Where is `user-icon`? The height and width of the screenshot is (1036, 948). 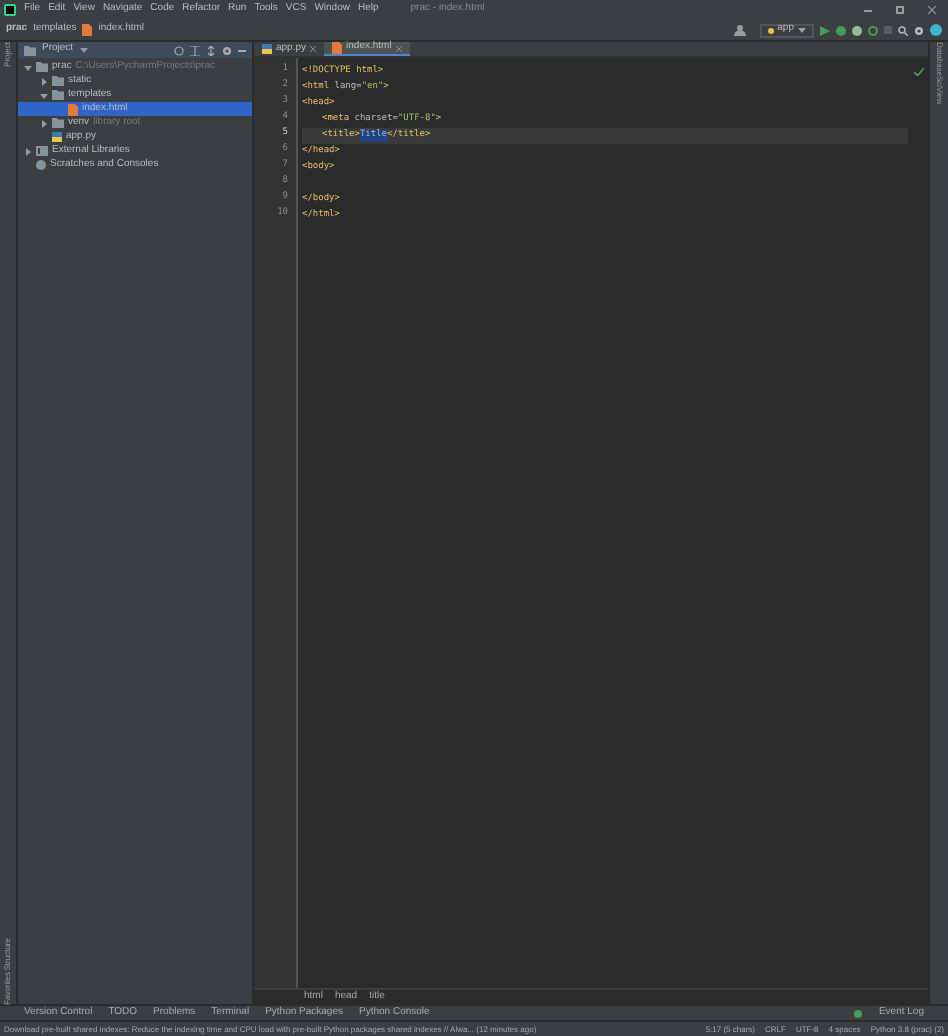 user-icon is located at coordinates (739, 30).